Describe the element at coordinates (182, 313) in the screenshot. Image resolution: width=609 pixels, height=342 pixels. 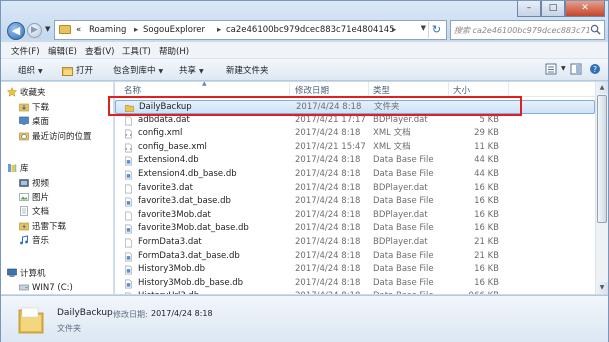
I see `details-modified-value: 2017/4/24 8:18` at that location.